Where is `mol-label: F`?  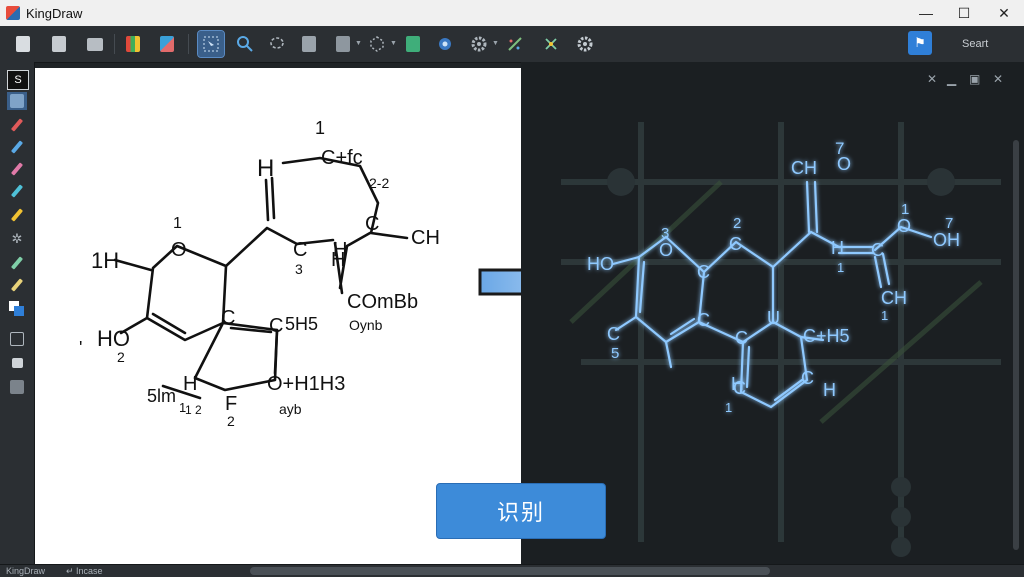
mol-label: F is located at coordinates (231, 404).